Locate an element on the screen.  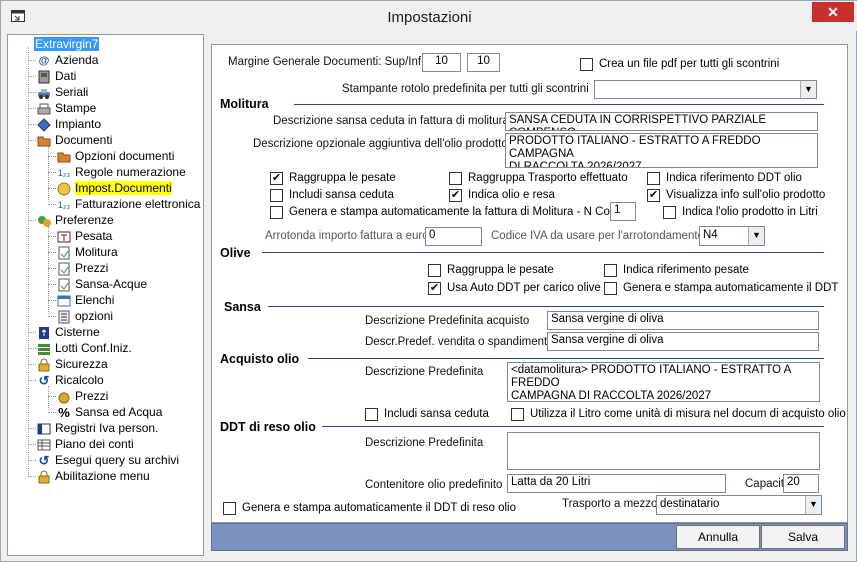
tree-item-opzioni-documenti: Opzioni documenti is located at coordinates (115, 156).